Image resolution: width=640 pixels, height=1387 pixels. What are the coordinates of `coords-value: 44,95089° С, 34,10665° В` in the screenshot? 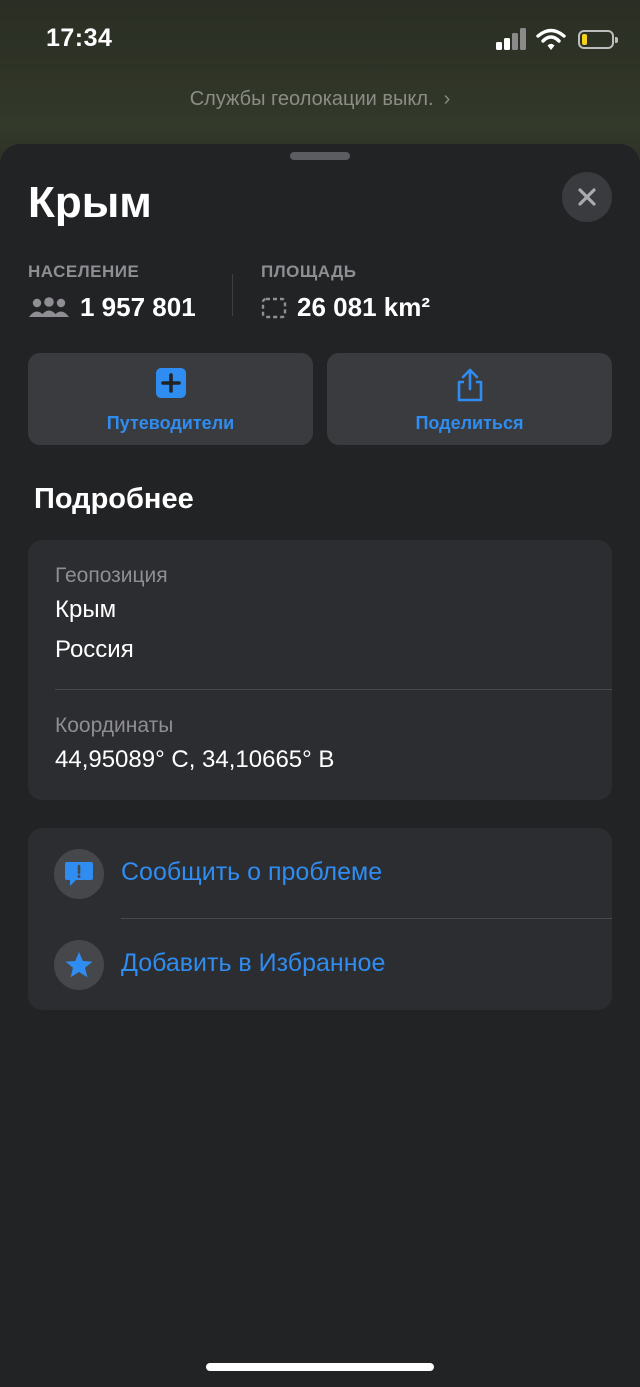 It's located at (194, 760).